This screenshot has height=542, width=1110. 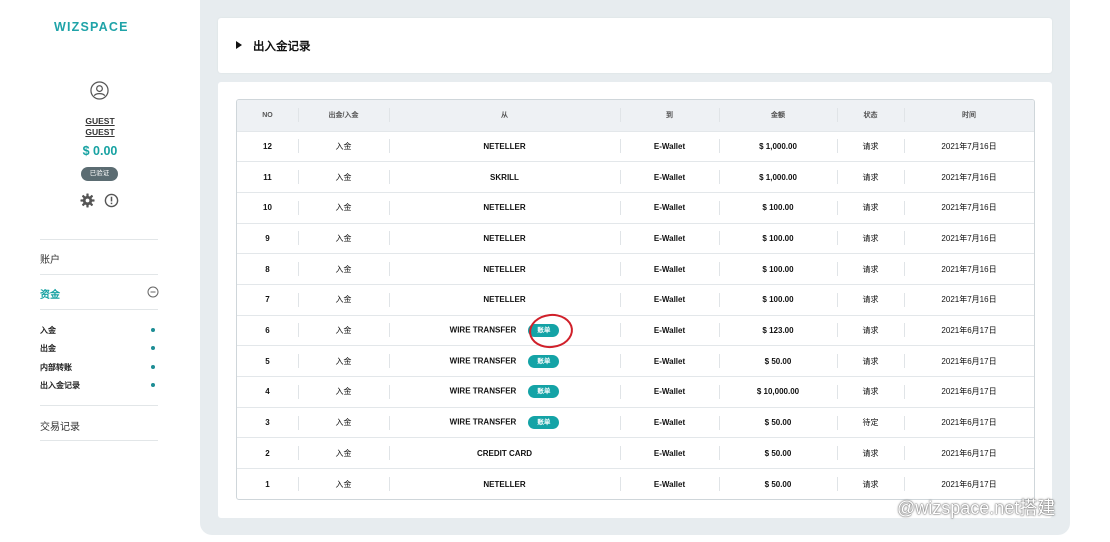 What do you see at coordinates (669, 115) in the screenshot?
I see `column-header-to: 到` at bounding box center [669, 115].